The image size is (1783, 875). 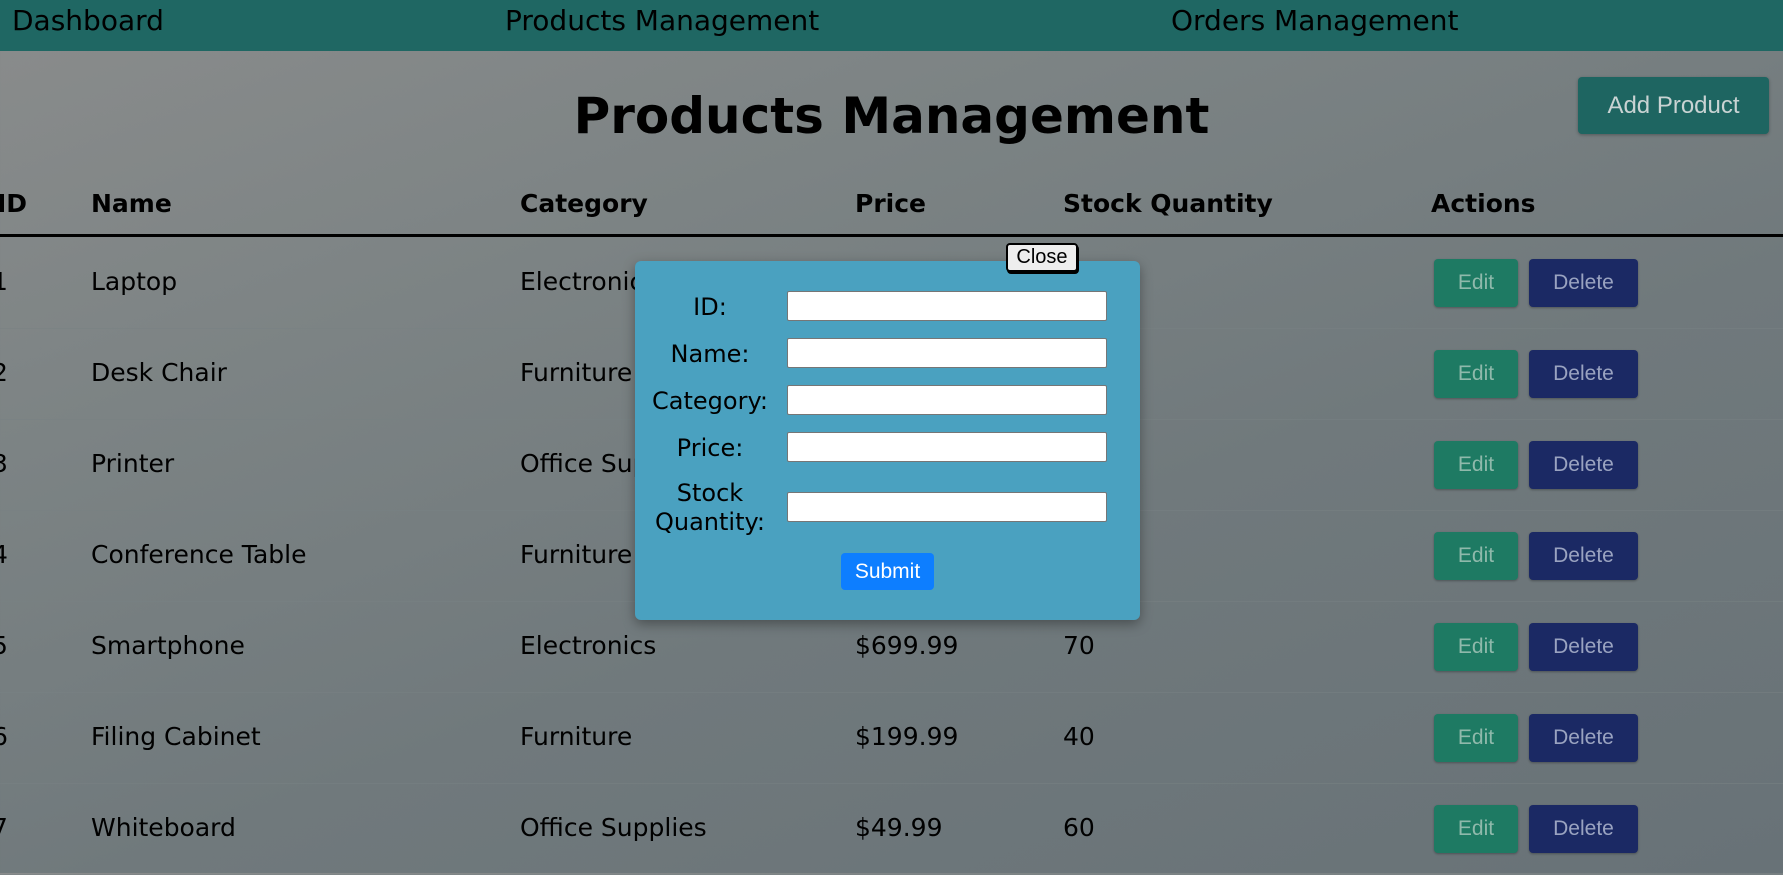 What do you see at coordinates (4, 828) in the screenshot?
I see `cell-id: 7` at bounding box center [4, 828].